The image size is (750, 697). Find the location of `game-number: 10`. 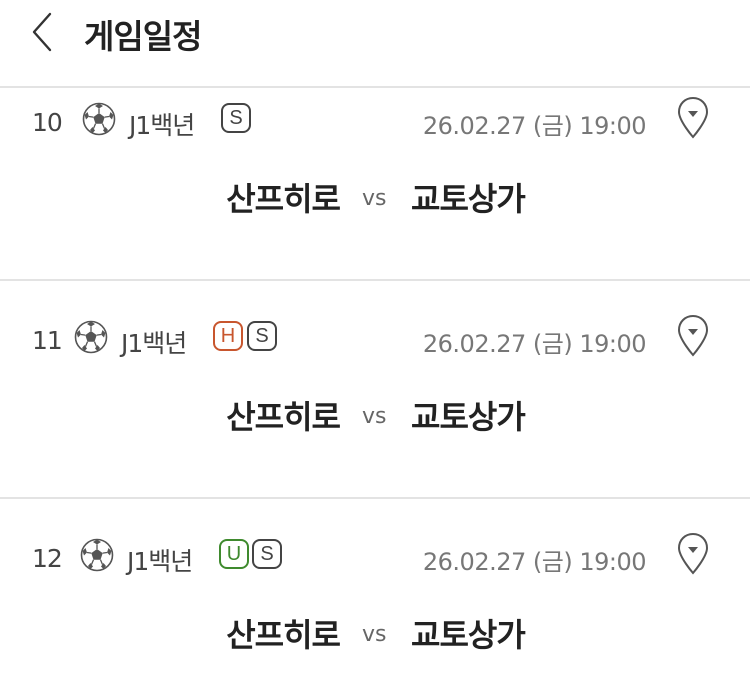

game-number: 10 is located at coordinates (47, 122).